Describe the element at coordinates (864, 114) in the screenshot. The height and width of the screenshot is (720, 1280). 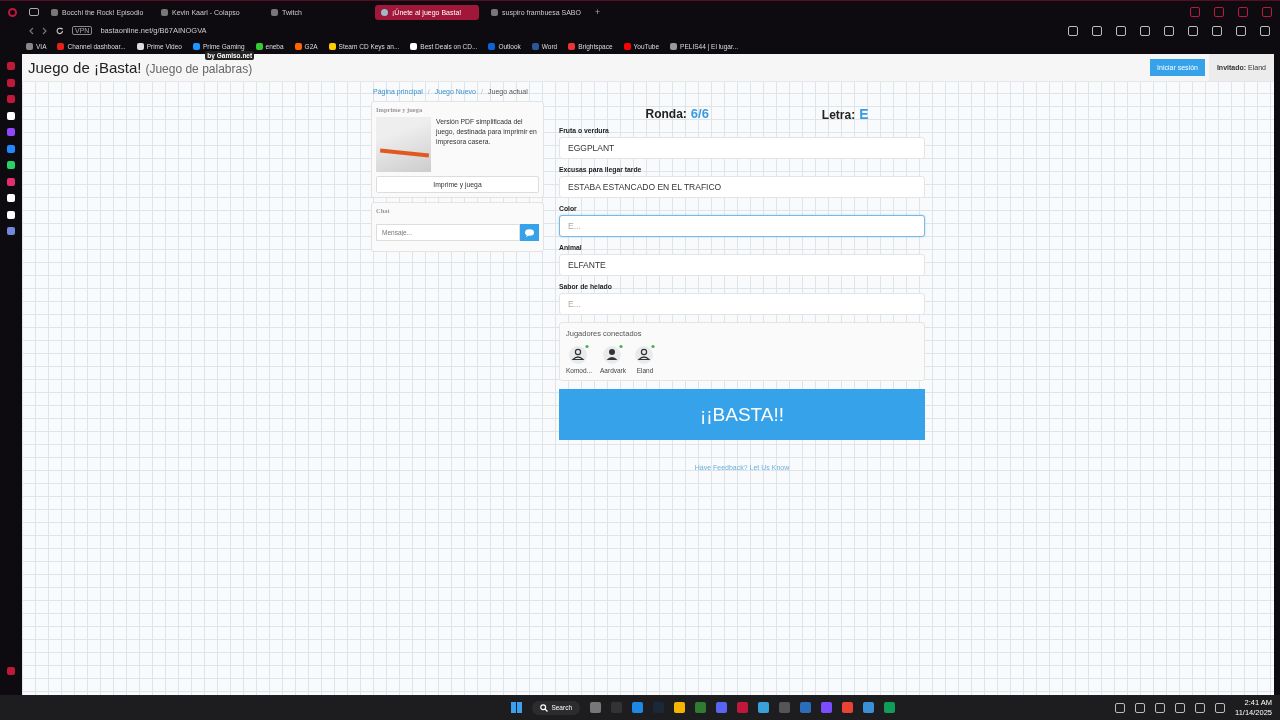
I see `letter-value: E` at that location.